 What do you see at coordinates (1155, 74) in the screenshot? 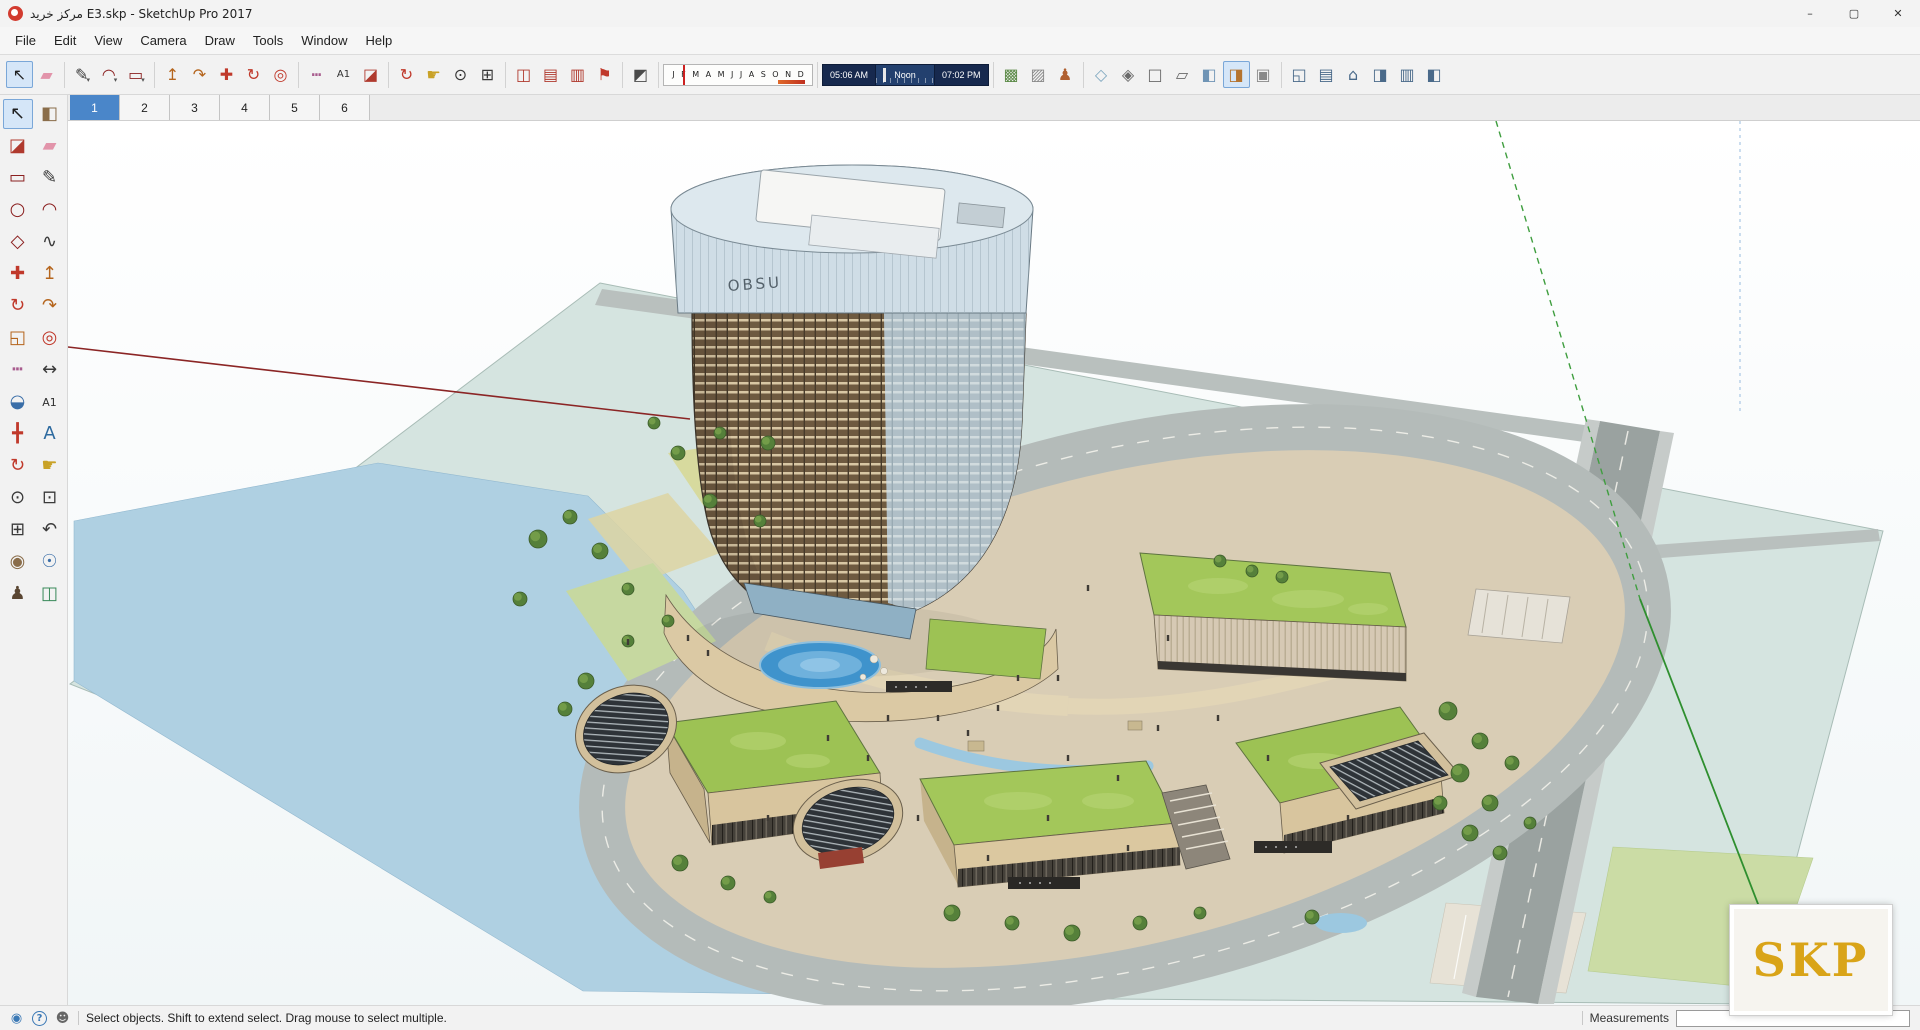
I see `wireframe-style-button: □` at bounding box center [1155, 74].